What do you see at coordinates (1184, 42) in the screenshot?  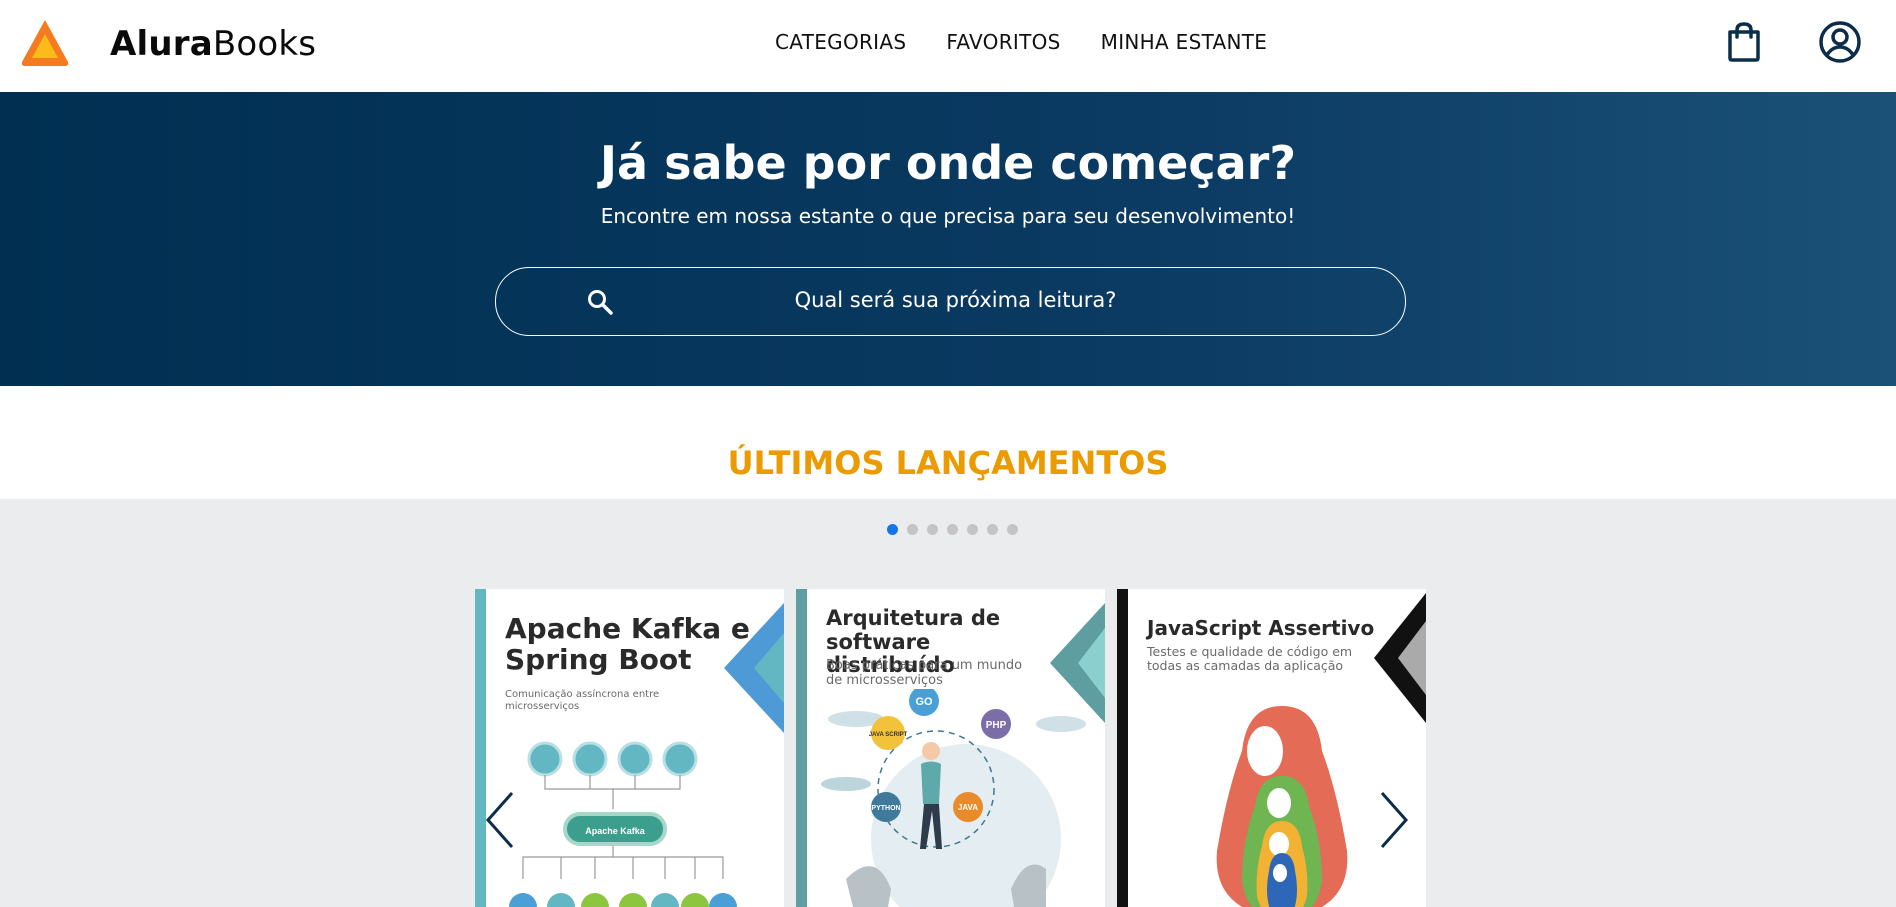 I see `nav-minha-estante: MINHA ESTANTE` at bounding box center [1184, 42].